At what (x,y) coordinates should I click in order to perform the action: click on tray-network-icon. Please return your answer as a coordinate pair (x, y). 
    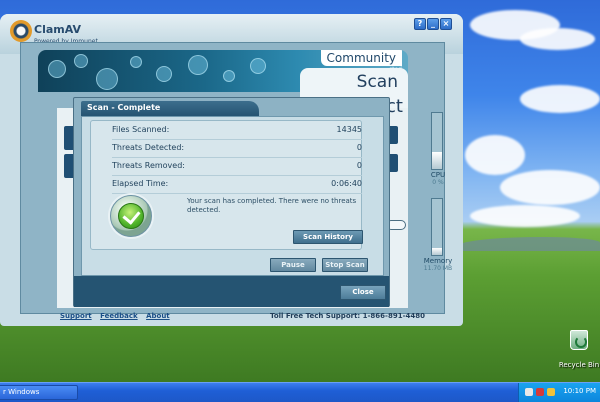
    Looking at the image, I should click on (529, 392).